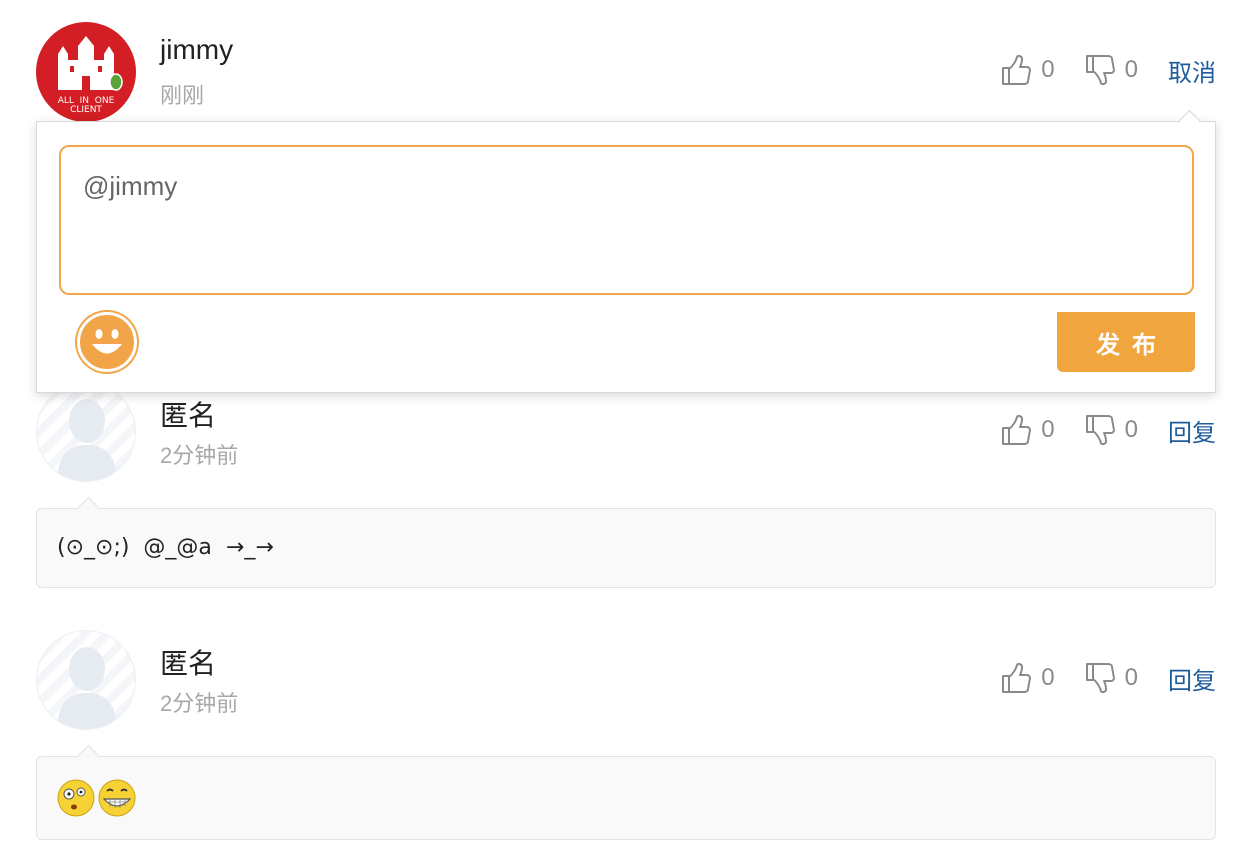 This screenshot has height=862, width=1236. I want to click on comment-content, so click(626, 798).